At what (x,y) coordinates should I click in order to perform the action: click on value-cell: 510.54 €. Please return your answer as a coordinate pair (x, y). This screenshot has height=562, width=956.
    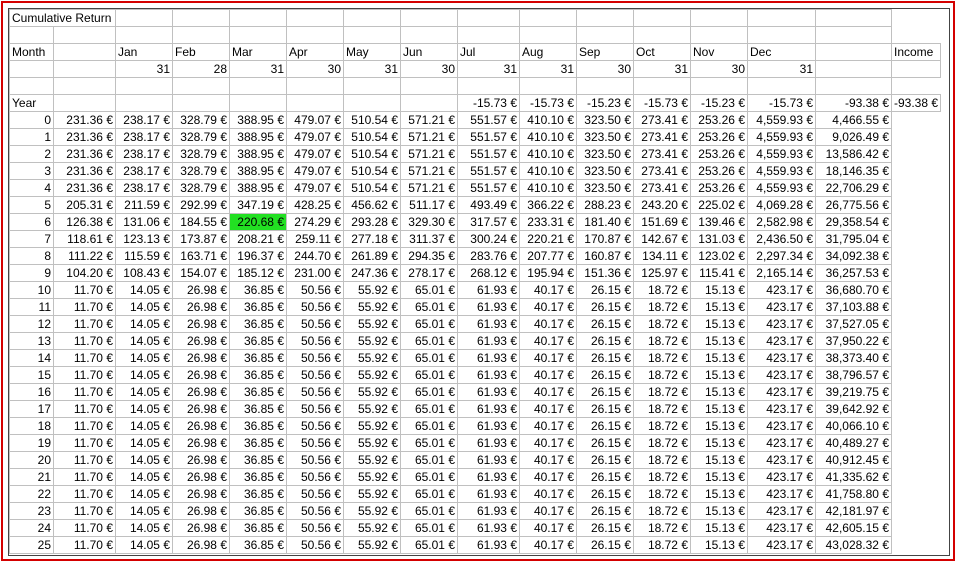
    Looking at the image, I should click on (372, 137).